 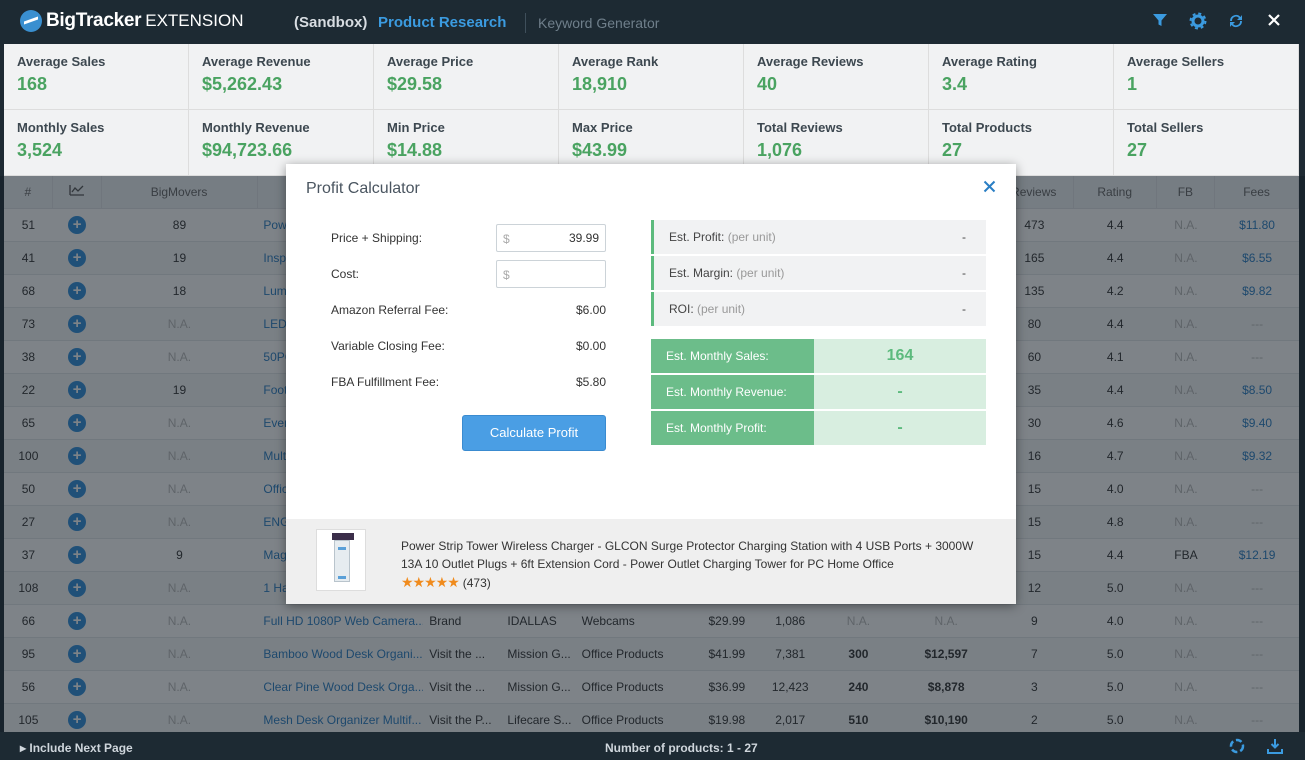 What do you see at coordinates (551, 274) in the screenshot?
I see `cost-input: $` at bounding box center [551, 274].